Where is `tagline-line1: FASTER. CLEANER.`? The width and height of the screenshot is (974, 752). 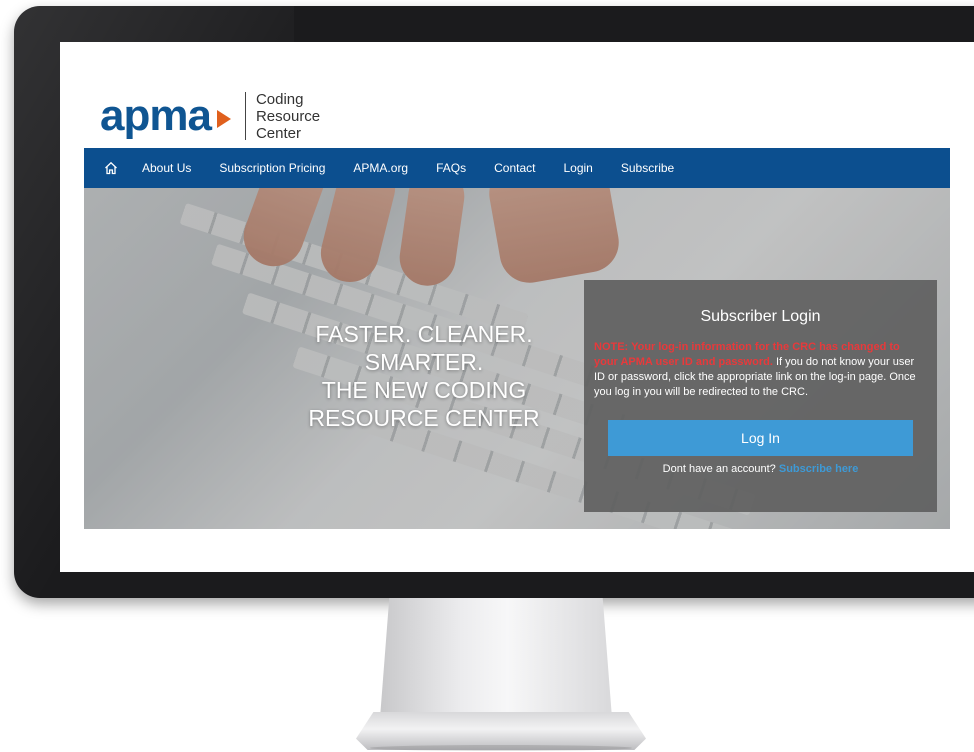 tagline-line1: FASTER. CLEANER. is located at coordinates (424, 334).